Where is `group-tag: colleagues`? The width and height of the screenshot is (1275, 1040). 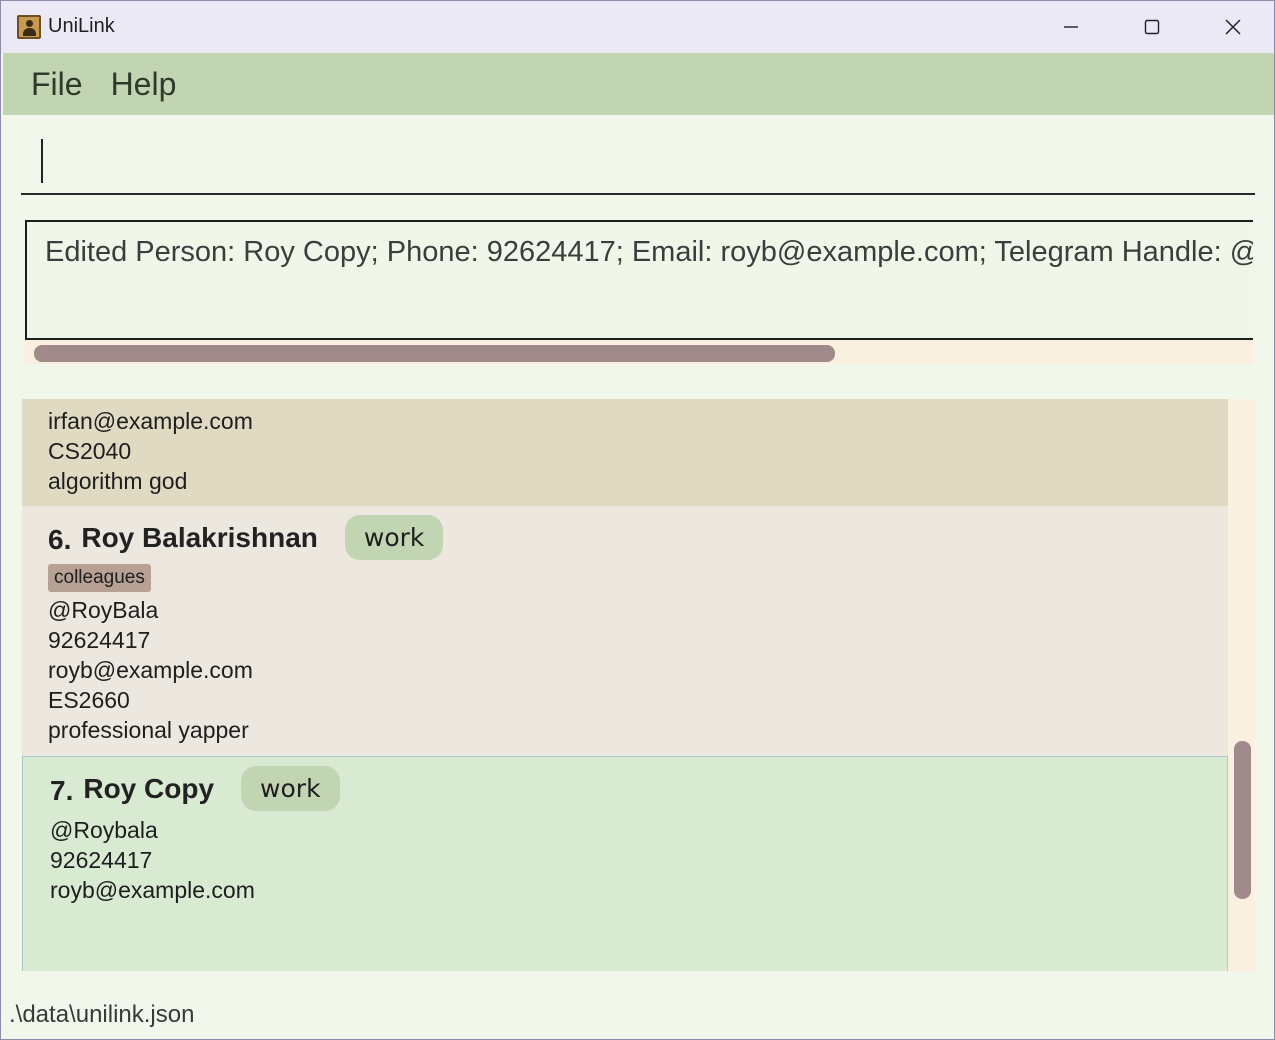
group-tag: colleagues is located at coordinates (99, 578).